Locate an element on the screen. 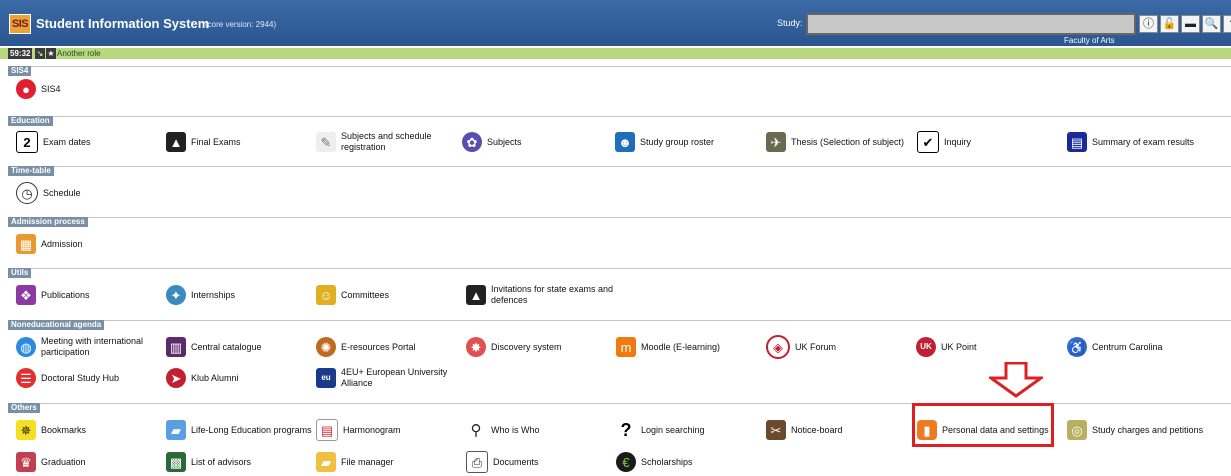  discovery-icon: ✸ is located at coordinates (476, 347).